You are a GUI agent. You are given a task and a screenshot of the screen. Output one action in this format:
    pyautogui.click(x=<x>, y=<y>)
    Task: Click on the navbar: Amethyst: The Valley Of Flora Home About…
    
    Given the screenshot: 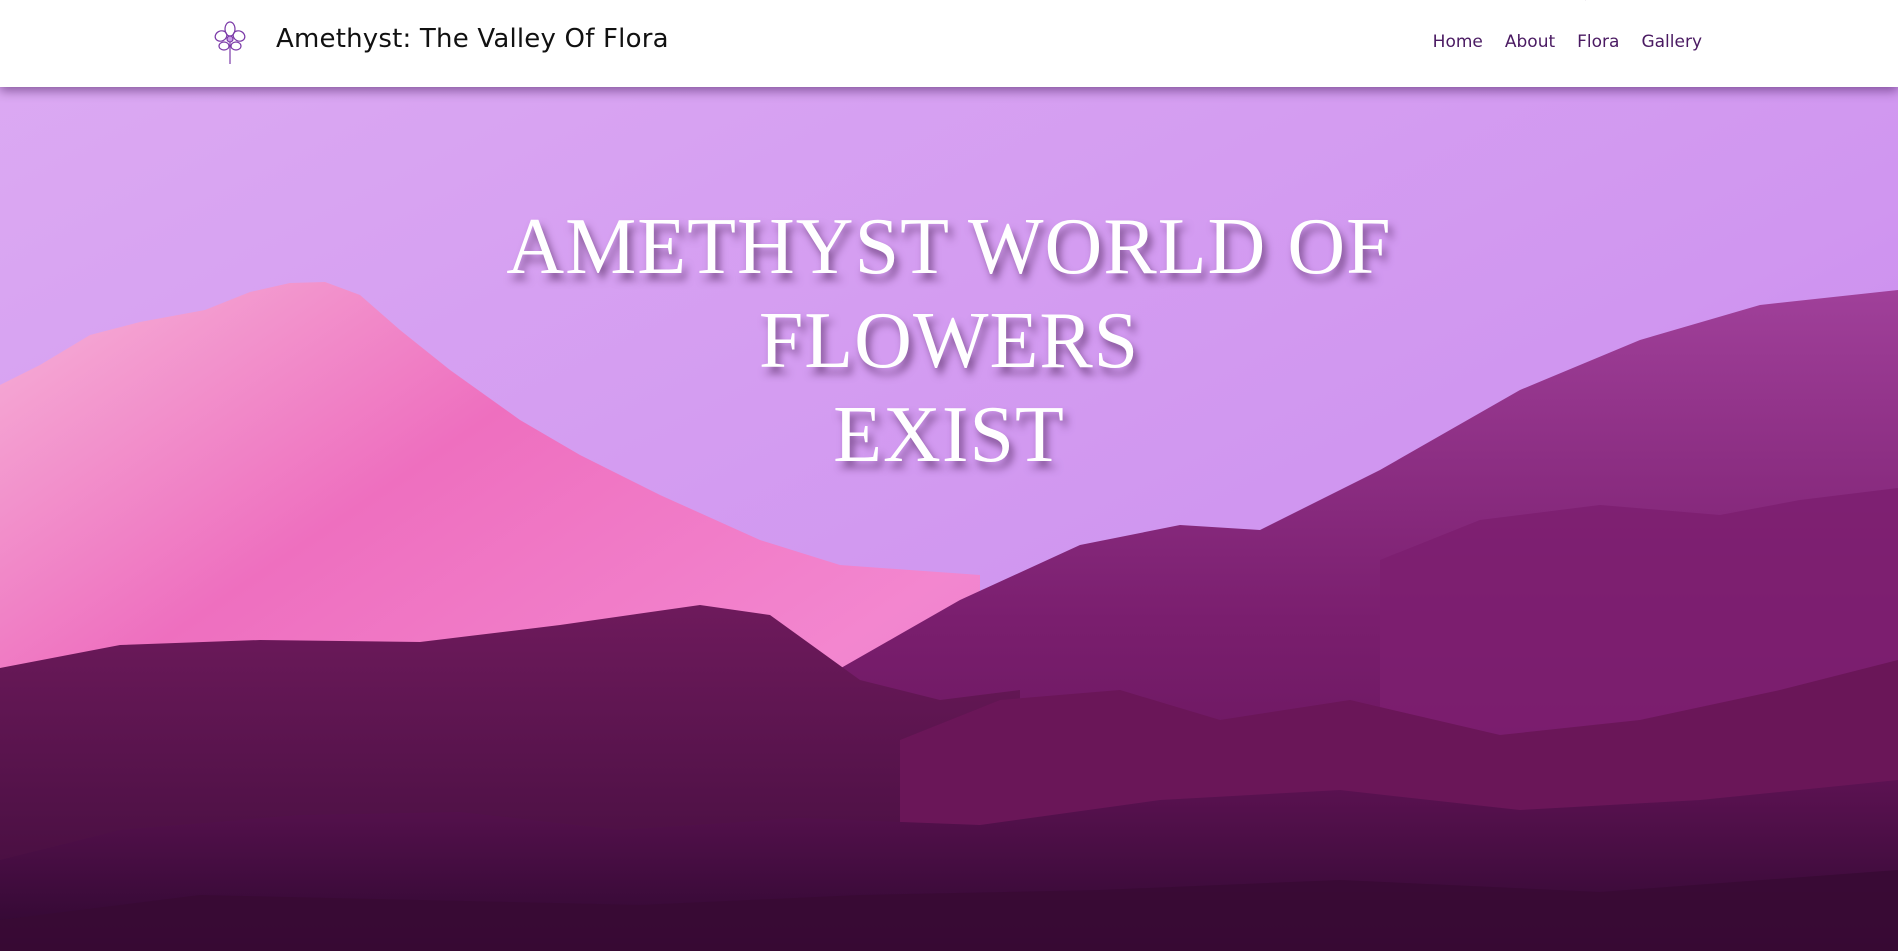 What is the action you would take?
    pyautogui.click(x=949, y=43)
    